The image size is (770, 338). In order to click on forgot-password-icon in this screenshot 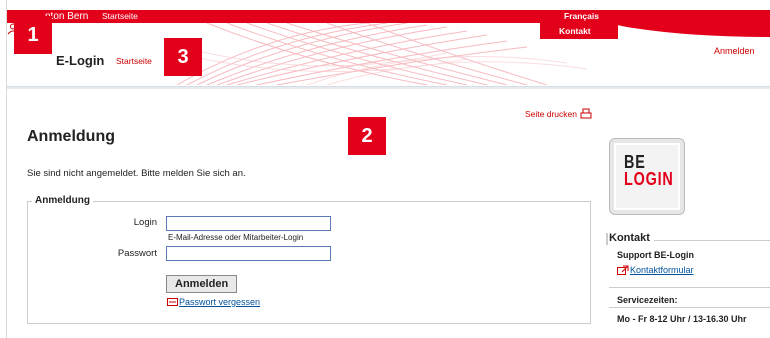, I will do `click(172, 302)`.